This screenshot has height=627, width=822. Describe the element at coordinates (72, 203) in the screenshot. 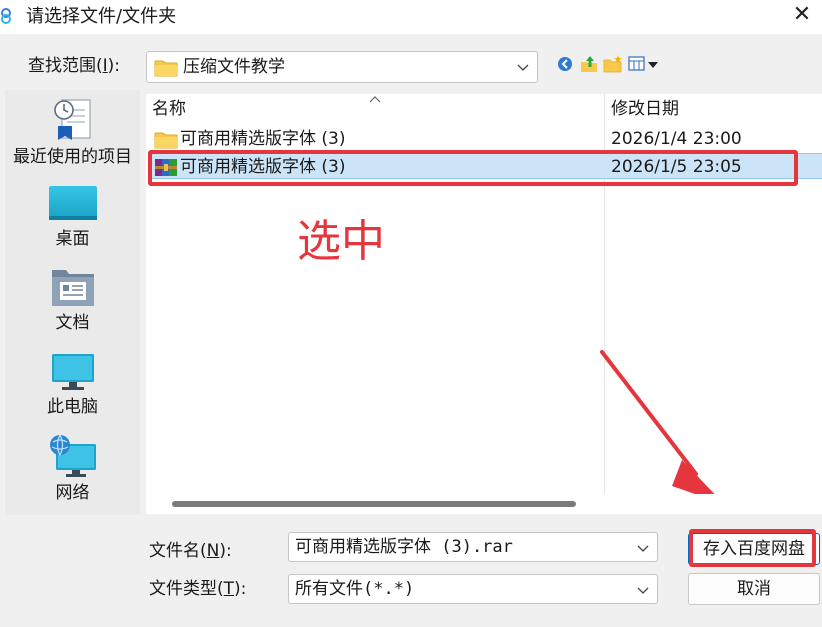

I see `desktop-icon` at that location.